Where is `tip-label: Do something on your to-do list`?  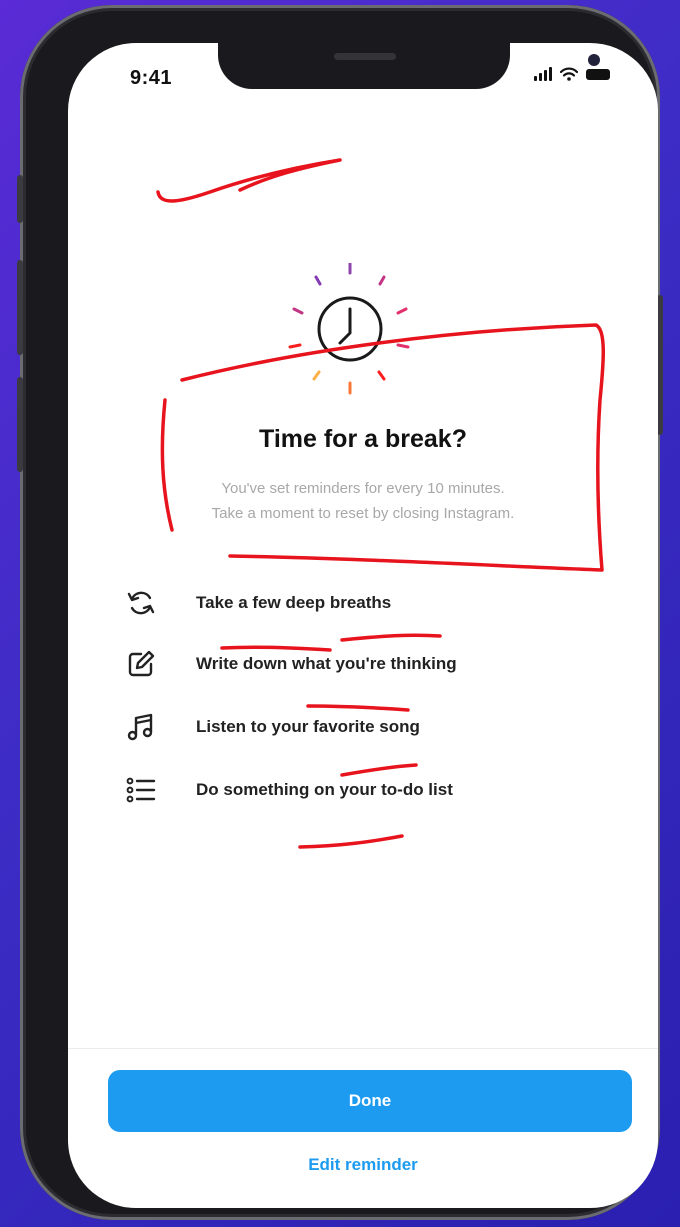 tip-label: Do something on your to-do list is located at coordinates (324, 789).